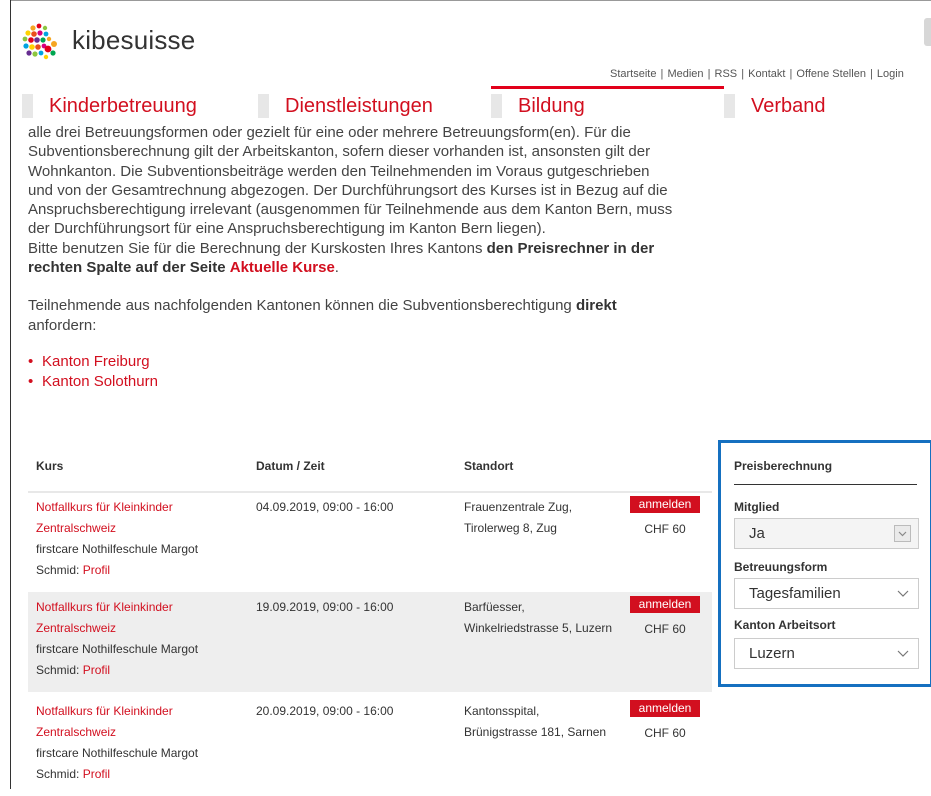 Image resolution: width=931 pixels, height=796 pixels. I want to click on panel-title: Preisberechnung, so click(783, 466).